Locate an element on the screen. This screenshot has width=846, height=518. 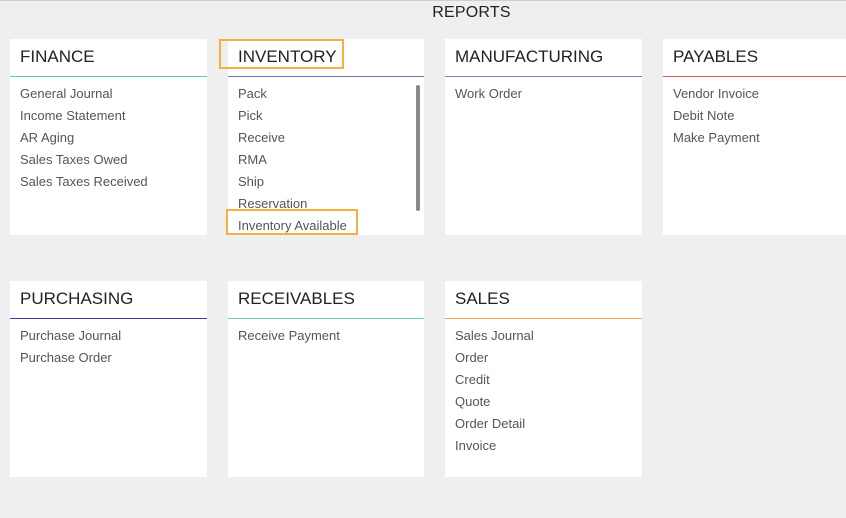
report-link-sales-journal: Sales Journal is located at coordinates (543, 336).